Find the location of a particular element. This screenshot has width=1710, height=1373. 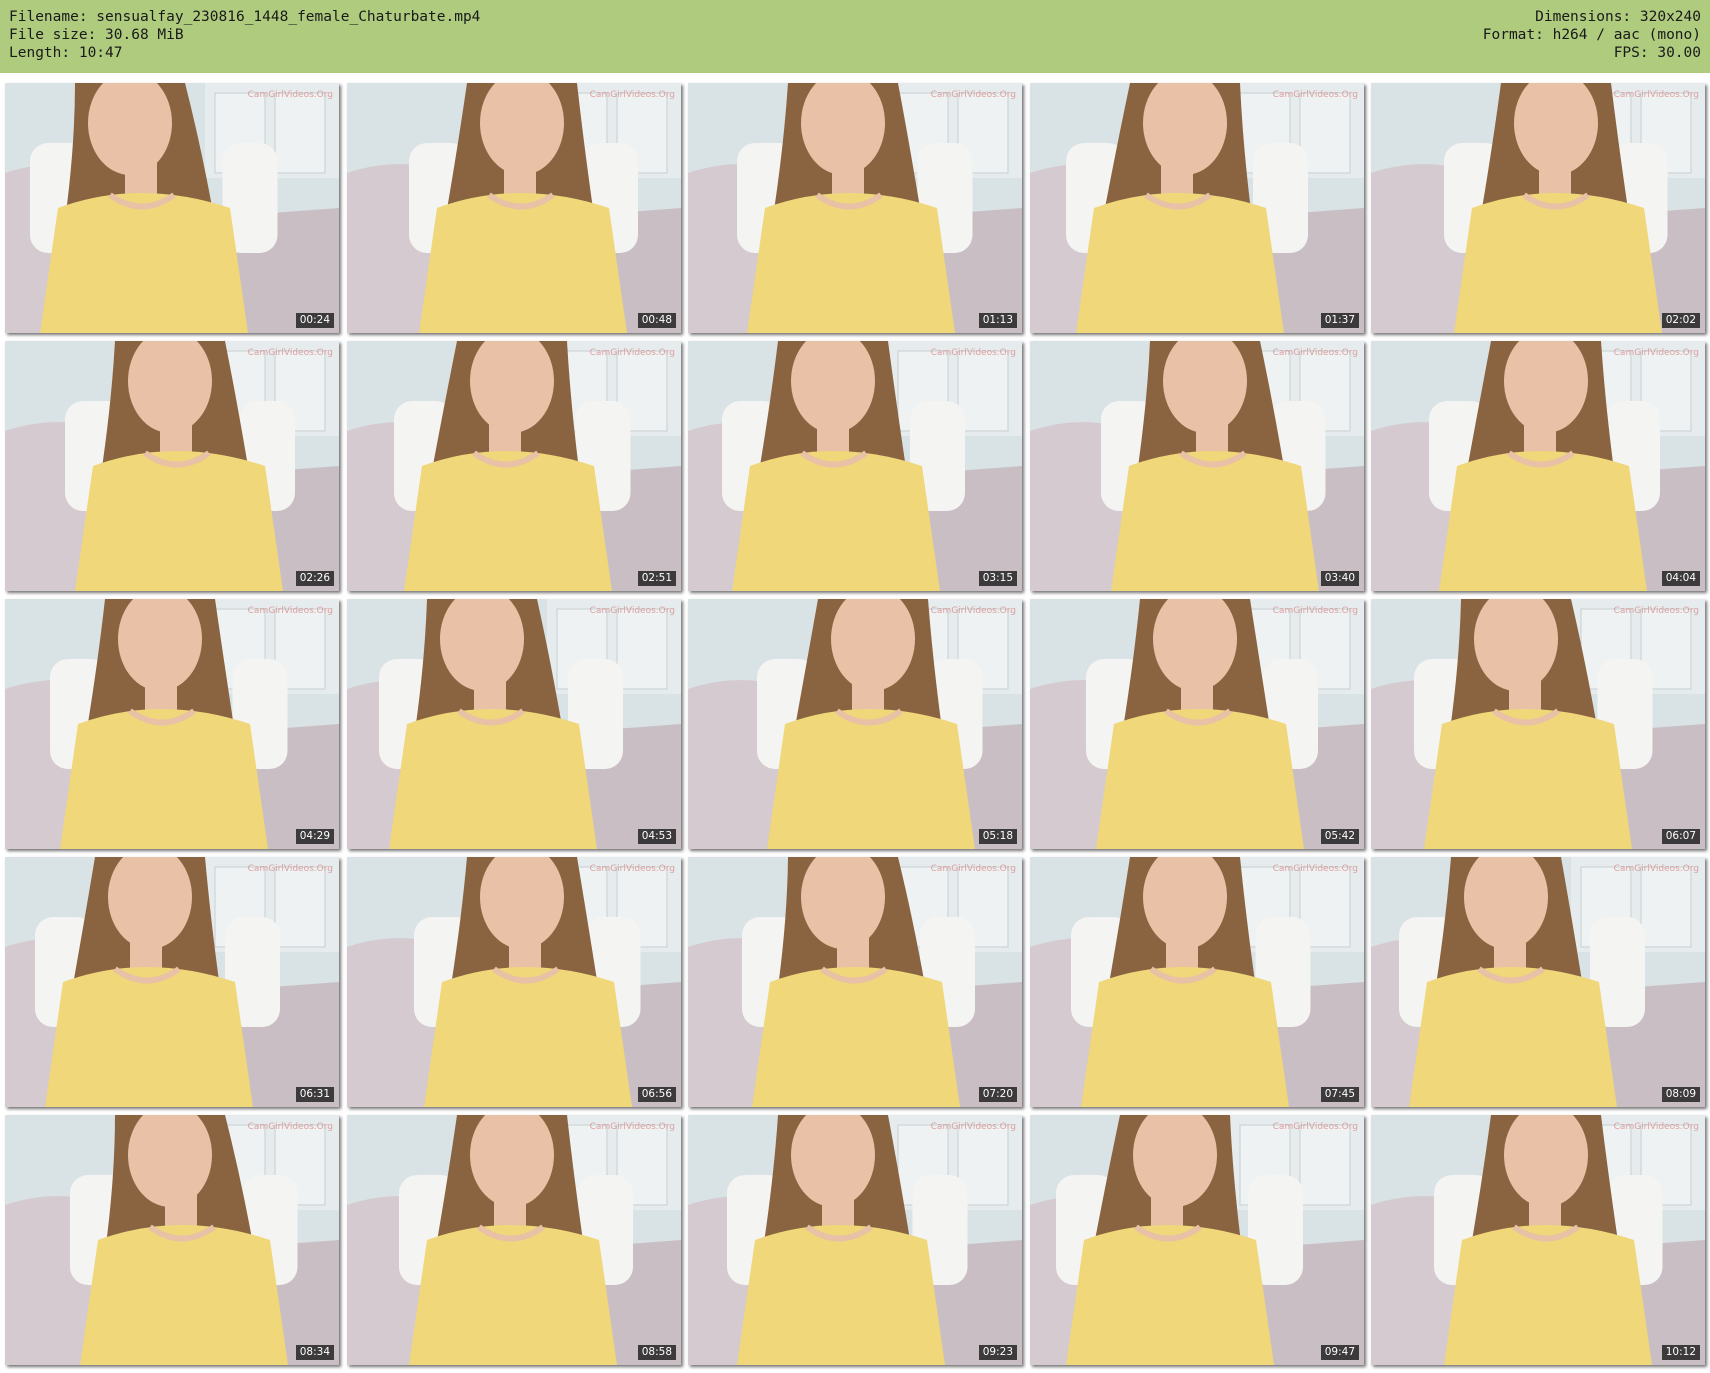

timestamp-label: 09:47 is located at coordinates (1339, 1352).